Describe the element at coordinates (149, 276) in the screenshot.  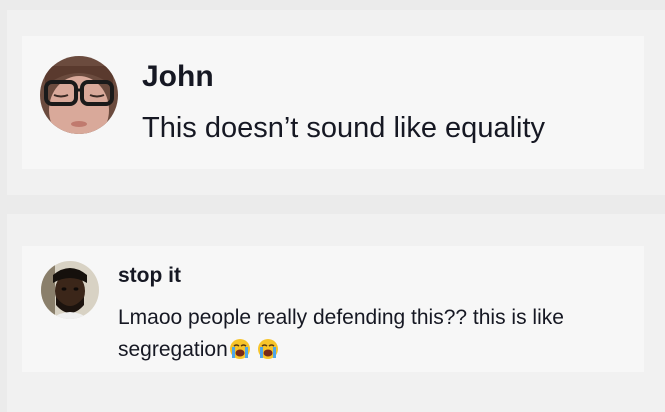
I see `comment-username: stop it` at that location.